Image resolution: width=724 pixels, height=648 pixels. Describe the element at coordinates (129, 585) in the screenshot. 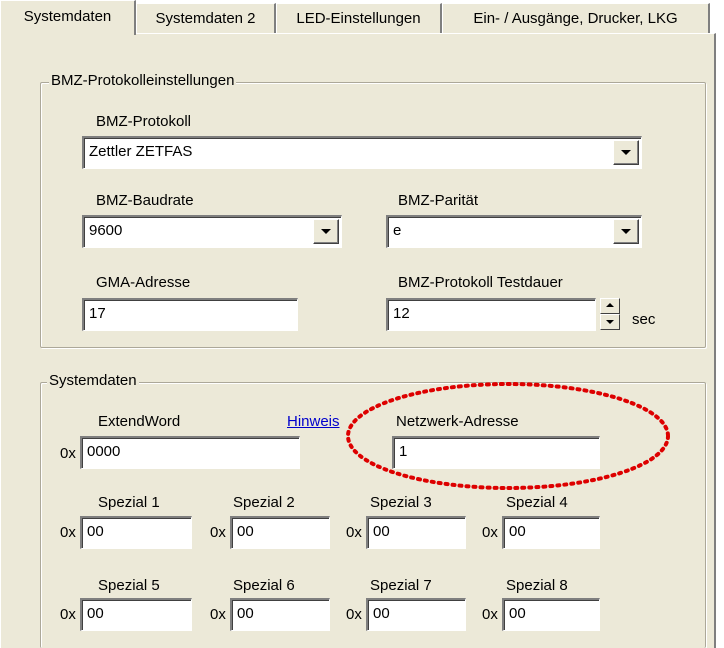

I see `spezial-5-label: Spezial 5` at that location.